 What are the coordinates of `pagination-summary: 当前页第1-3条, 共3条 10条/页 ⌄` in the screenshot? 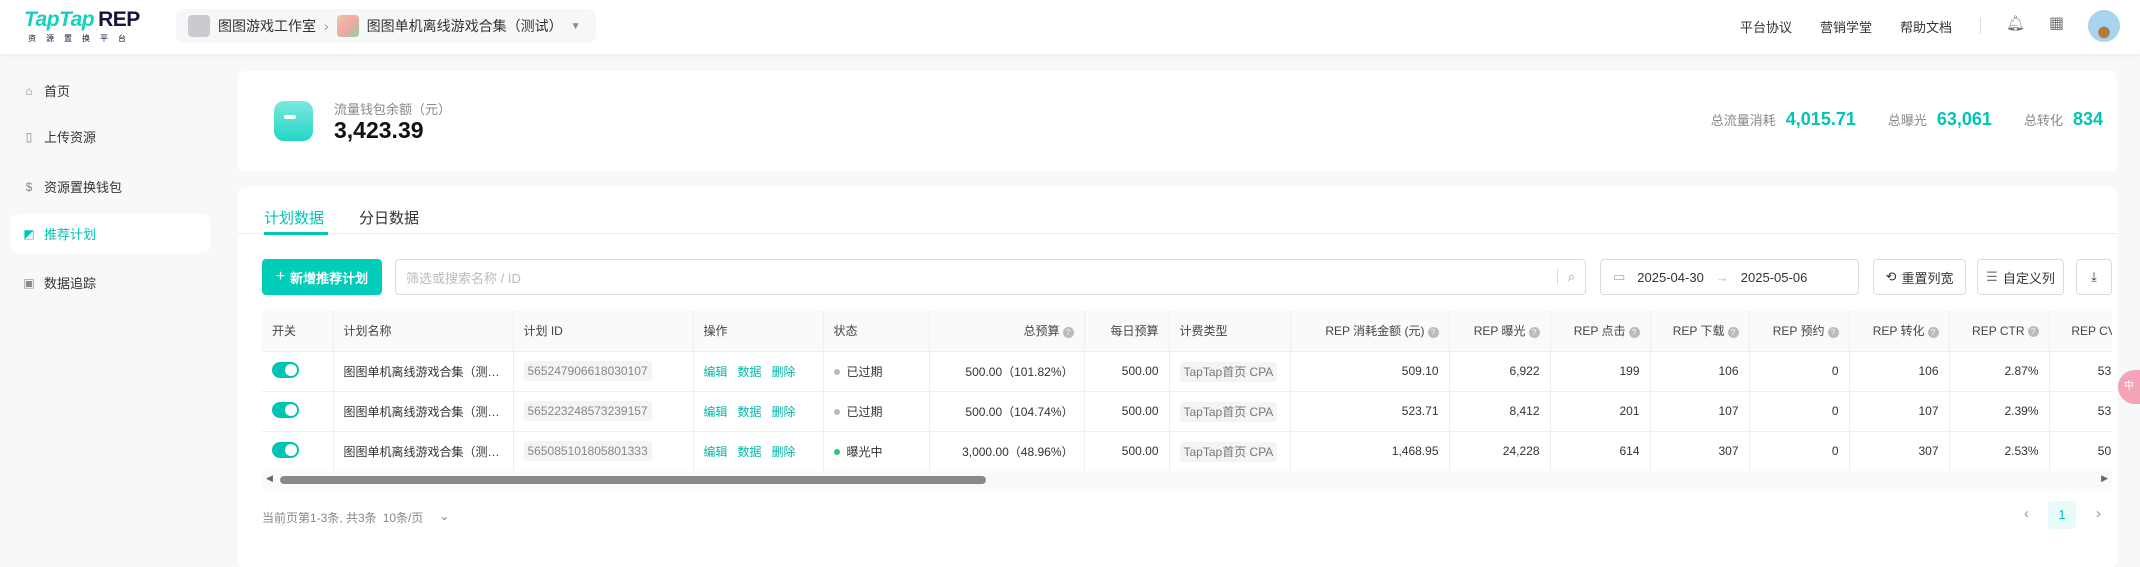 It's located at (355, 517).